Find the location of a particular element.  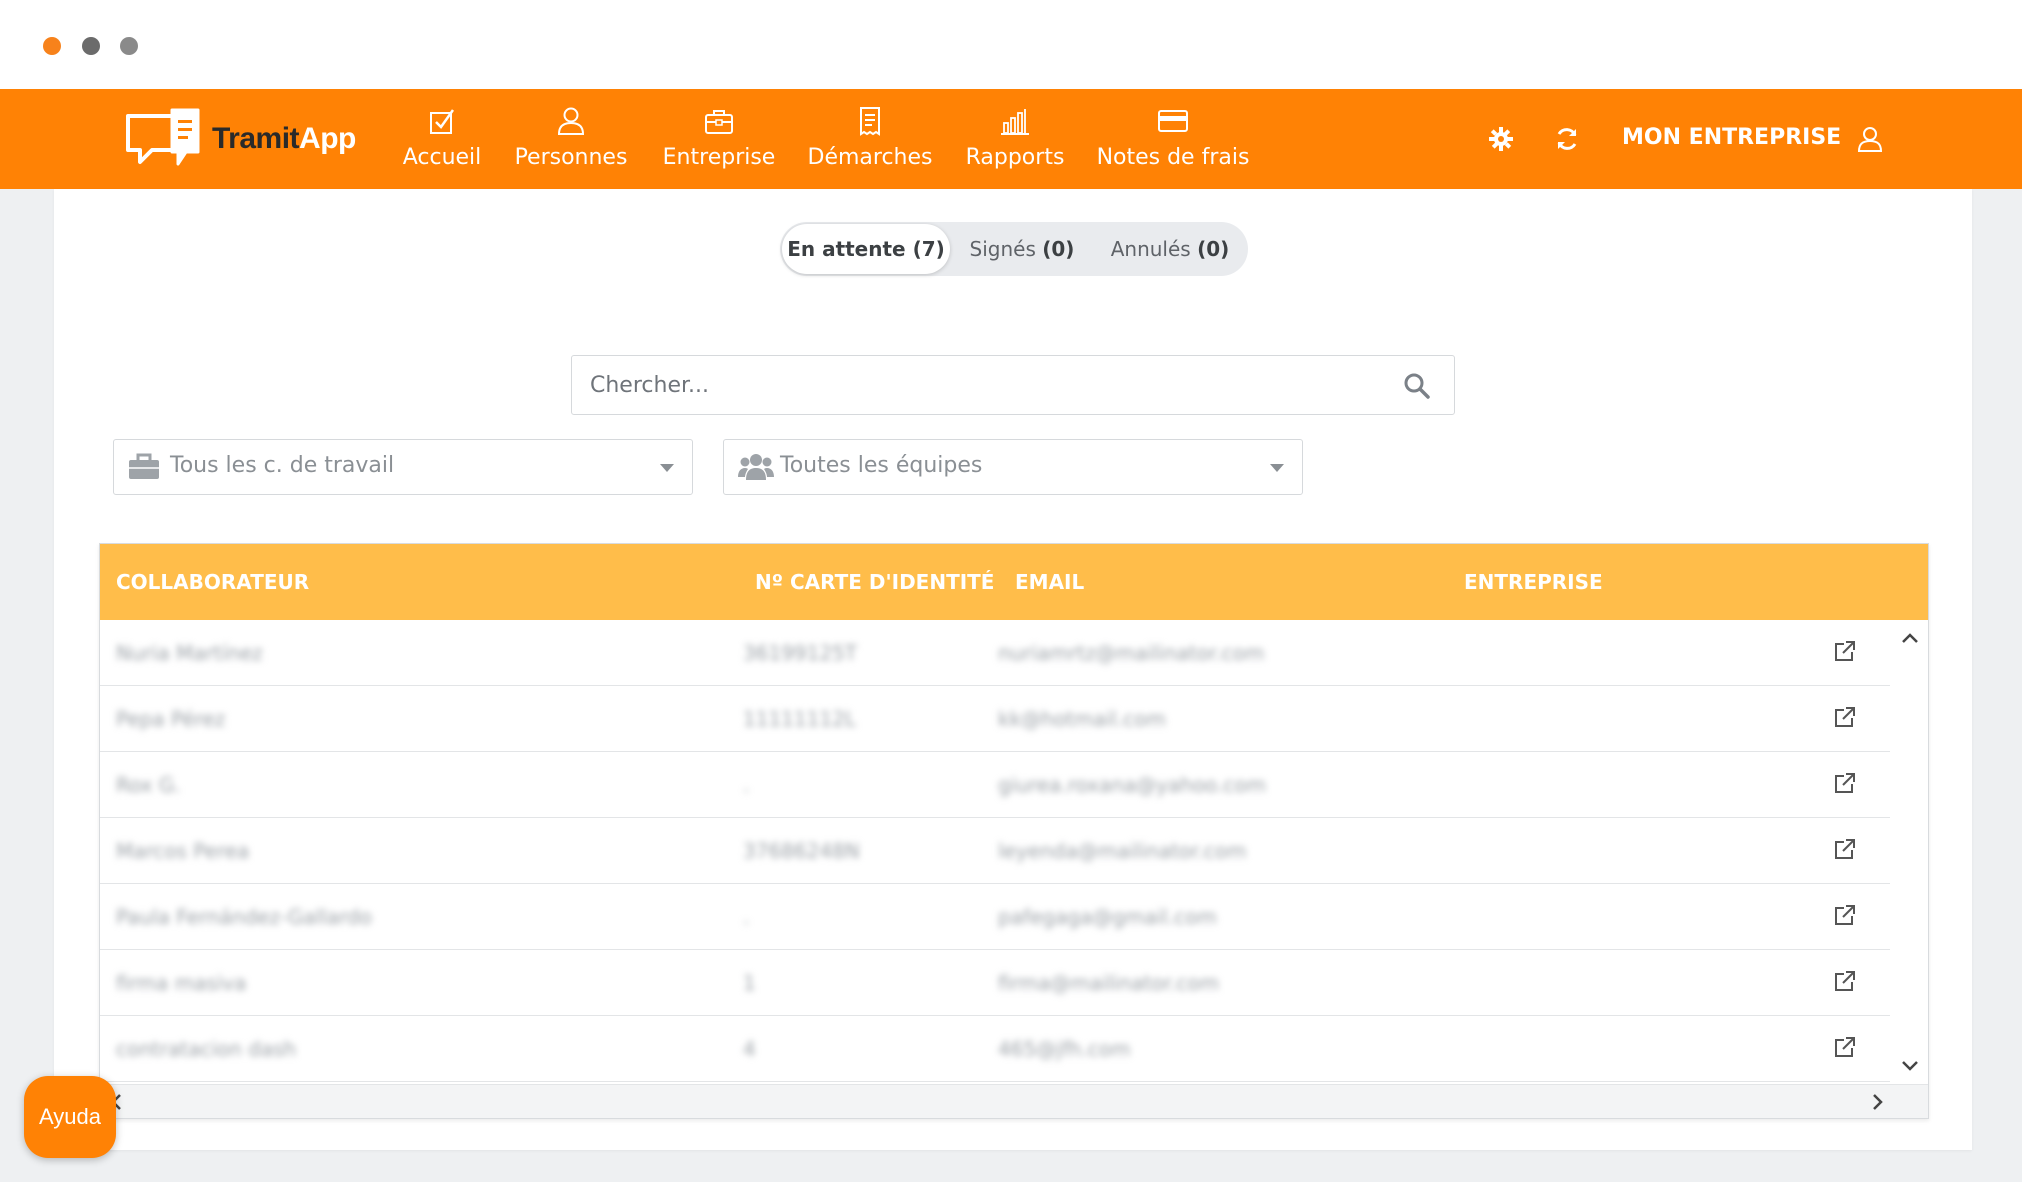

column-header-collaborateur: COLLABORATEUR is located at coordinates (212, 582).